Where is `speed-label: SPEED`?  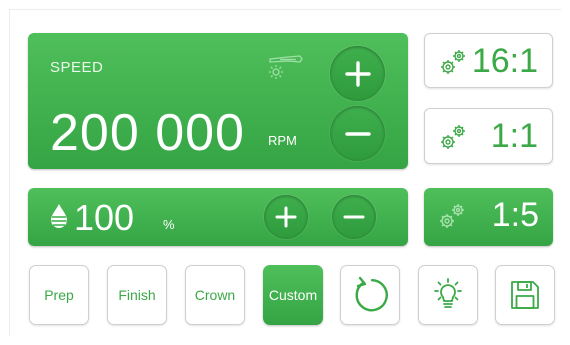
speed-label: SPEED is located at coordinates (77, 67).